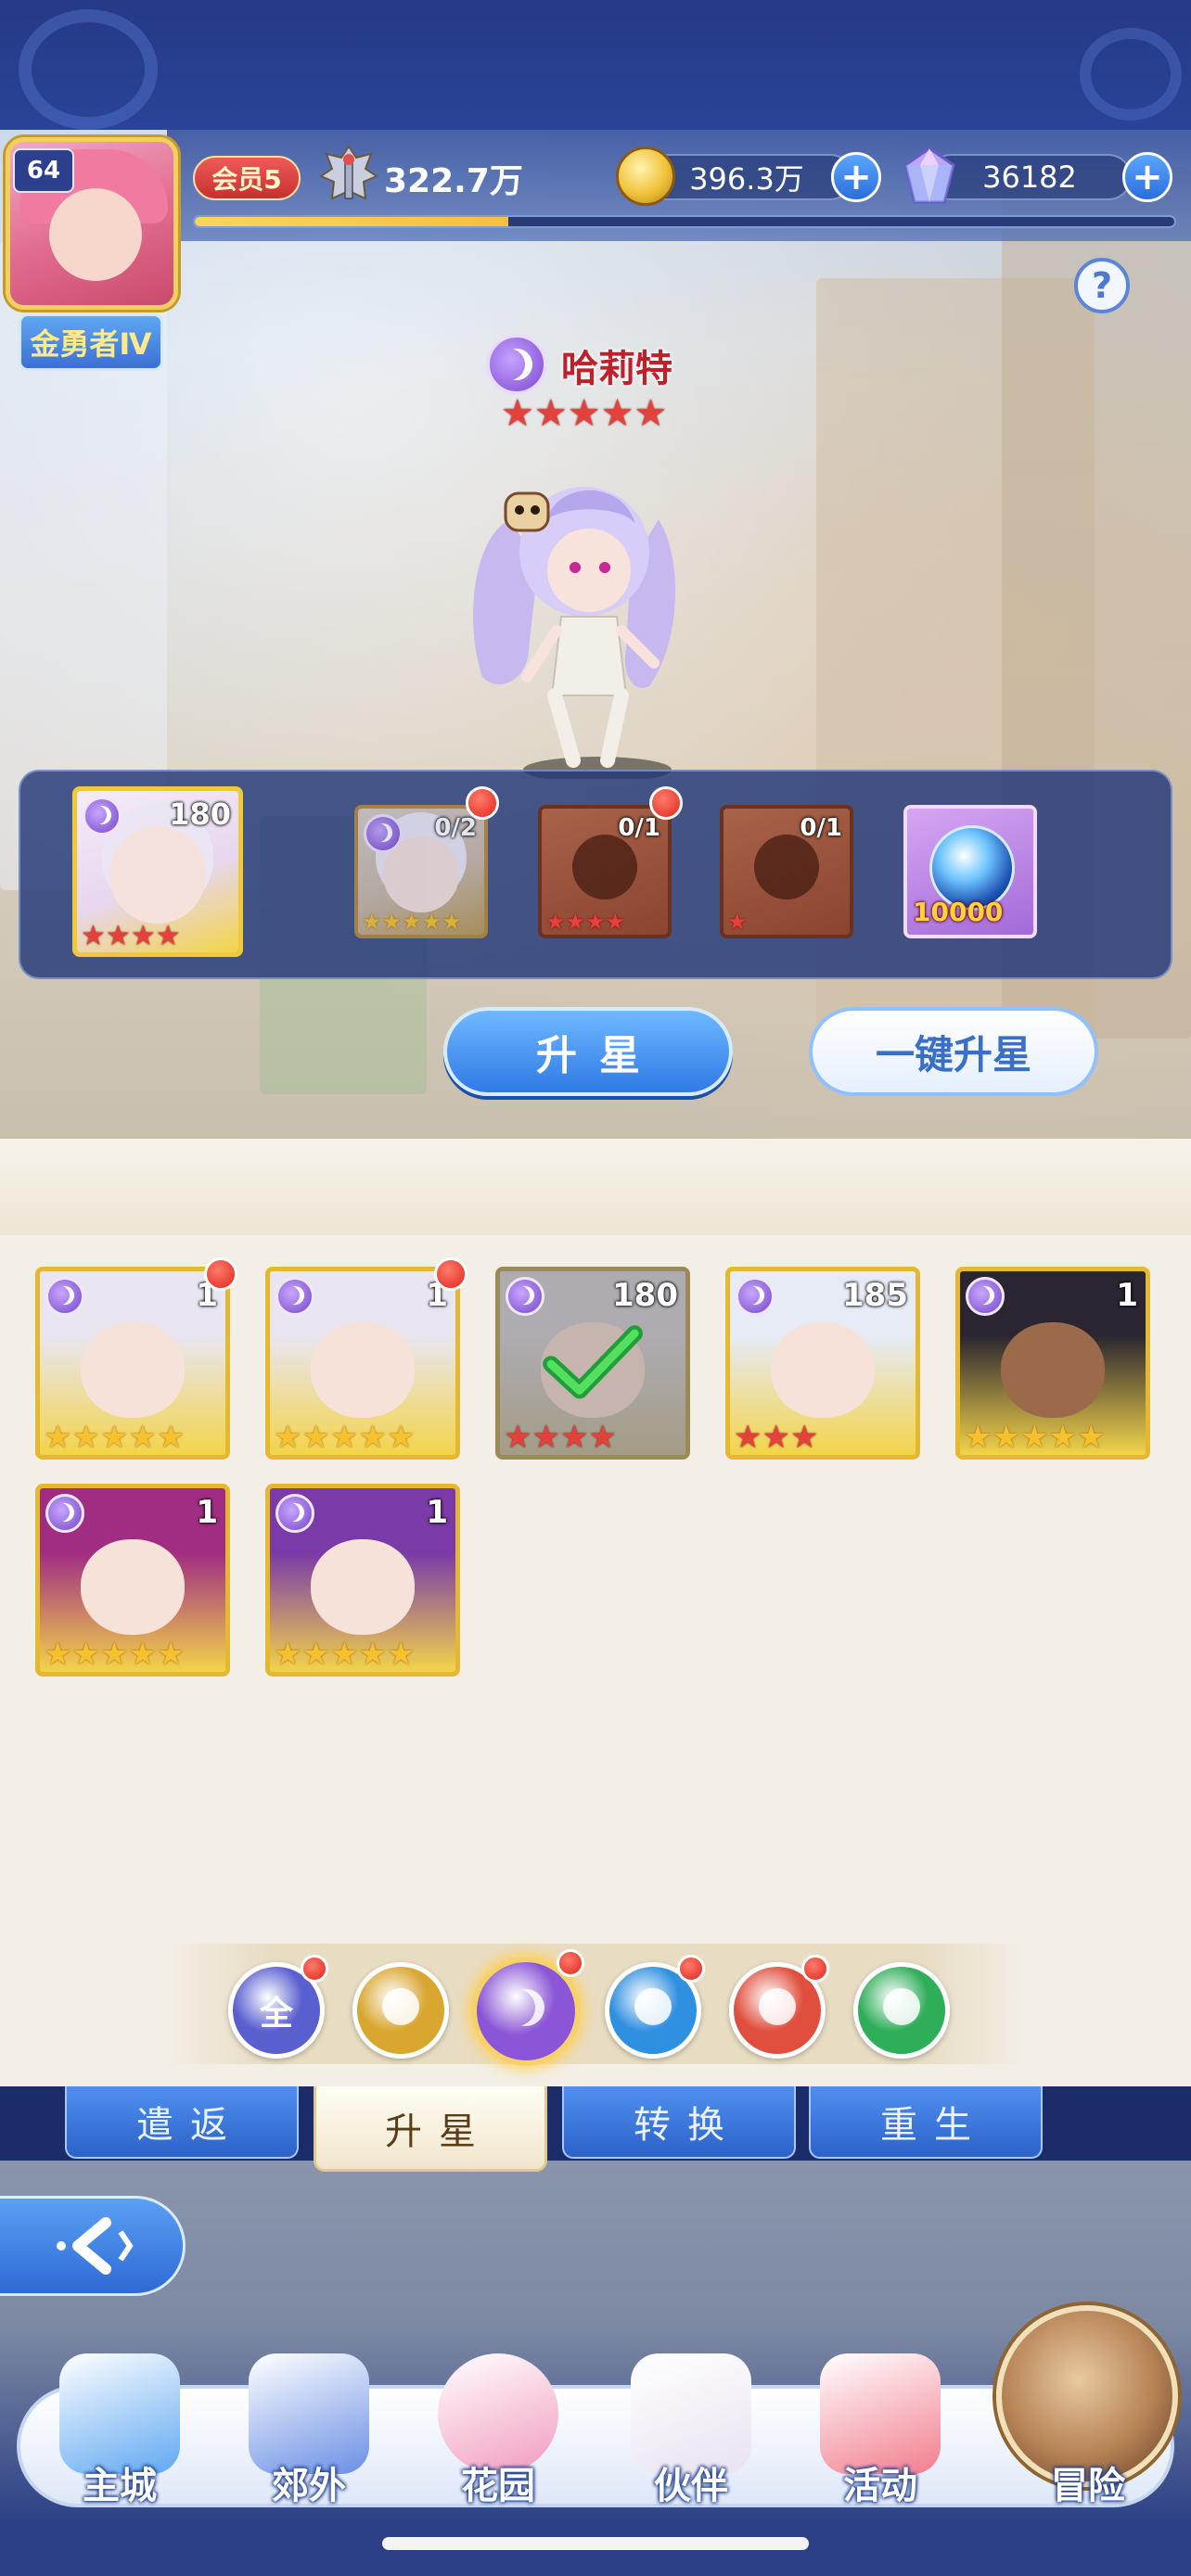 The height and width of the screenshot is (2576, 1191). What do you see at coordinates (498, 2486) in the screenshot?
I see `nav-label: 花园` at bounding box center [498, 2486].